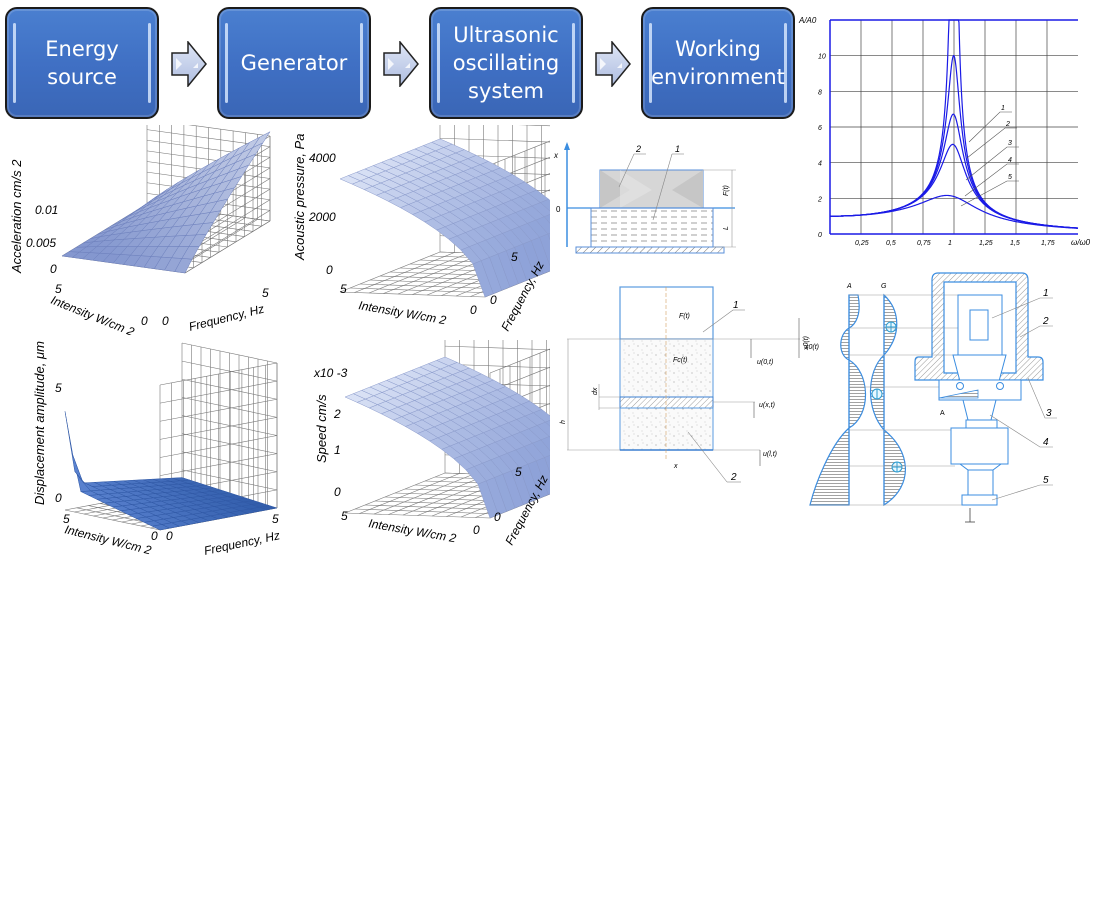 The image size is (1100, 900). Describe the element at coordinates (299, 197) in the screenshot. I see `z-axis-label: Acoustic pressure, Pa` at that location.